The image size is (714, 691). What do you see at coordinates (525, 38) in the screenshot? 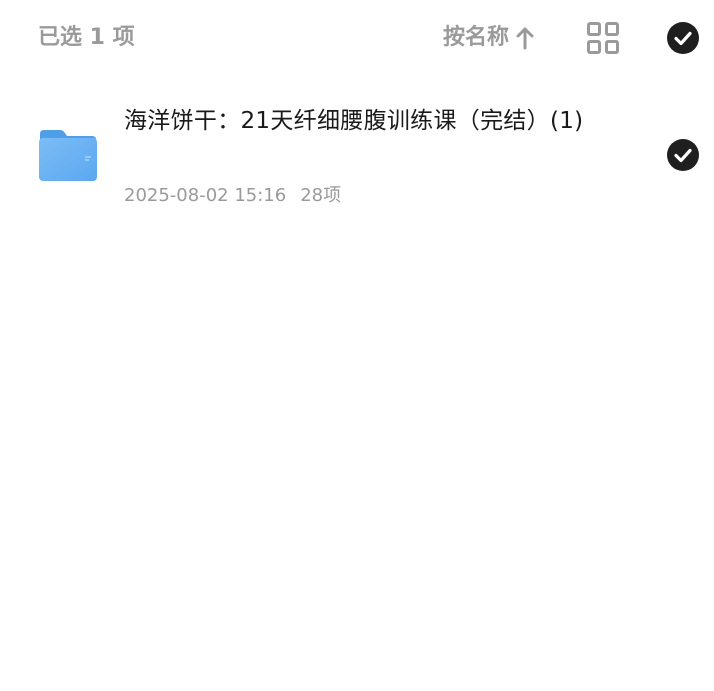
I see `arrow-up-icon` at bounding box center [525, 38].